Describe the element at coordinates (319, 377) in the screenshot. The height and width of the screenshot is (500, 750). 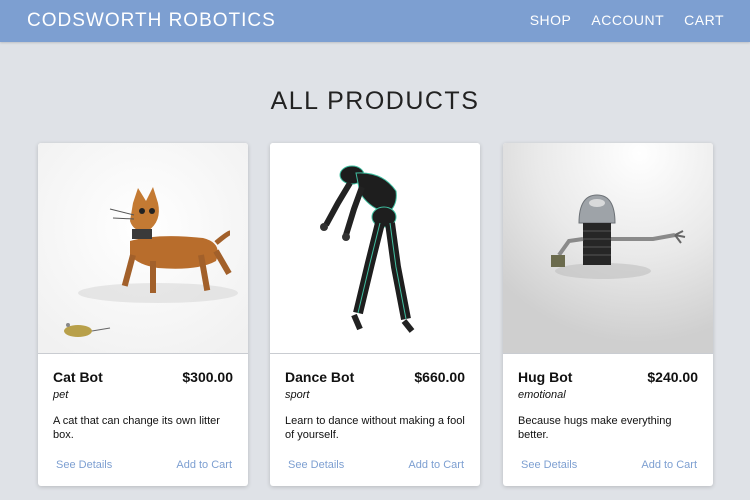
I see `product-name: Dance Bot` at that location.